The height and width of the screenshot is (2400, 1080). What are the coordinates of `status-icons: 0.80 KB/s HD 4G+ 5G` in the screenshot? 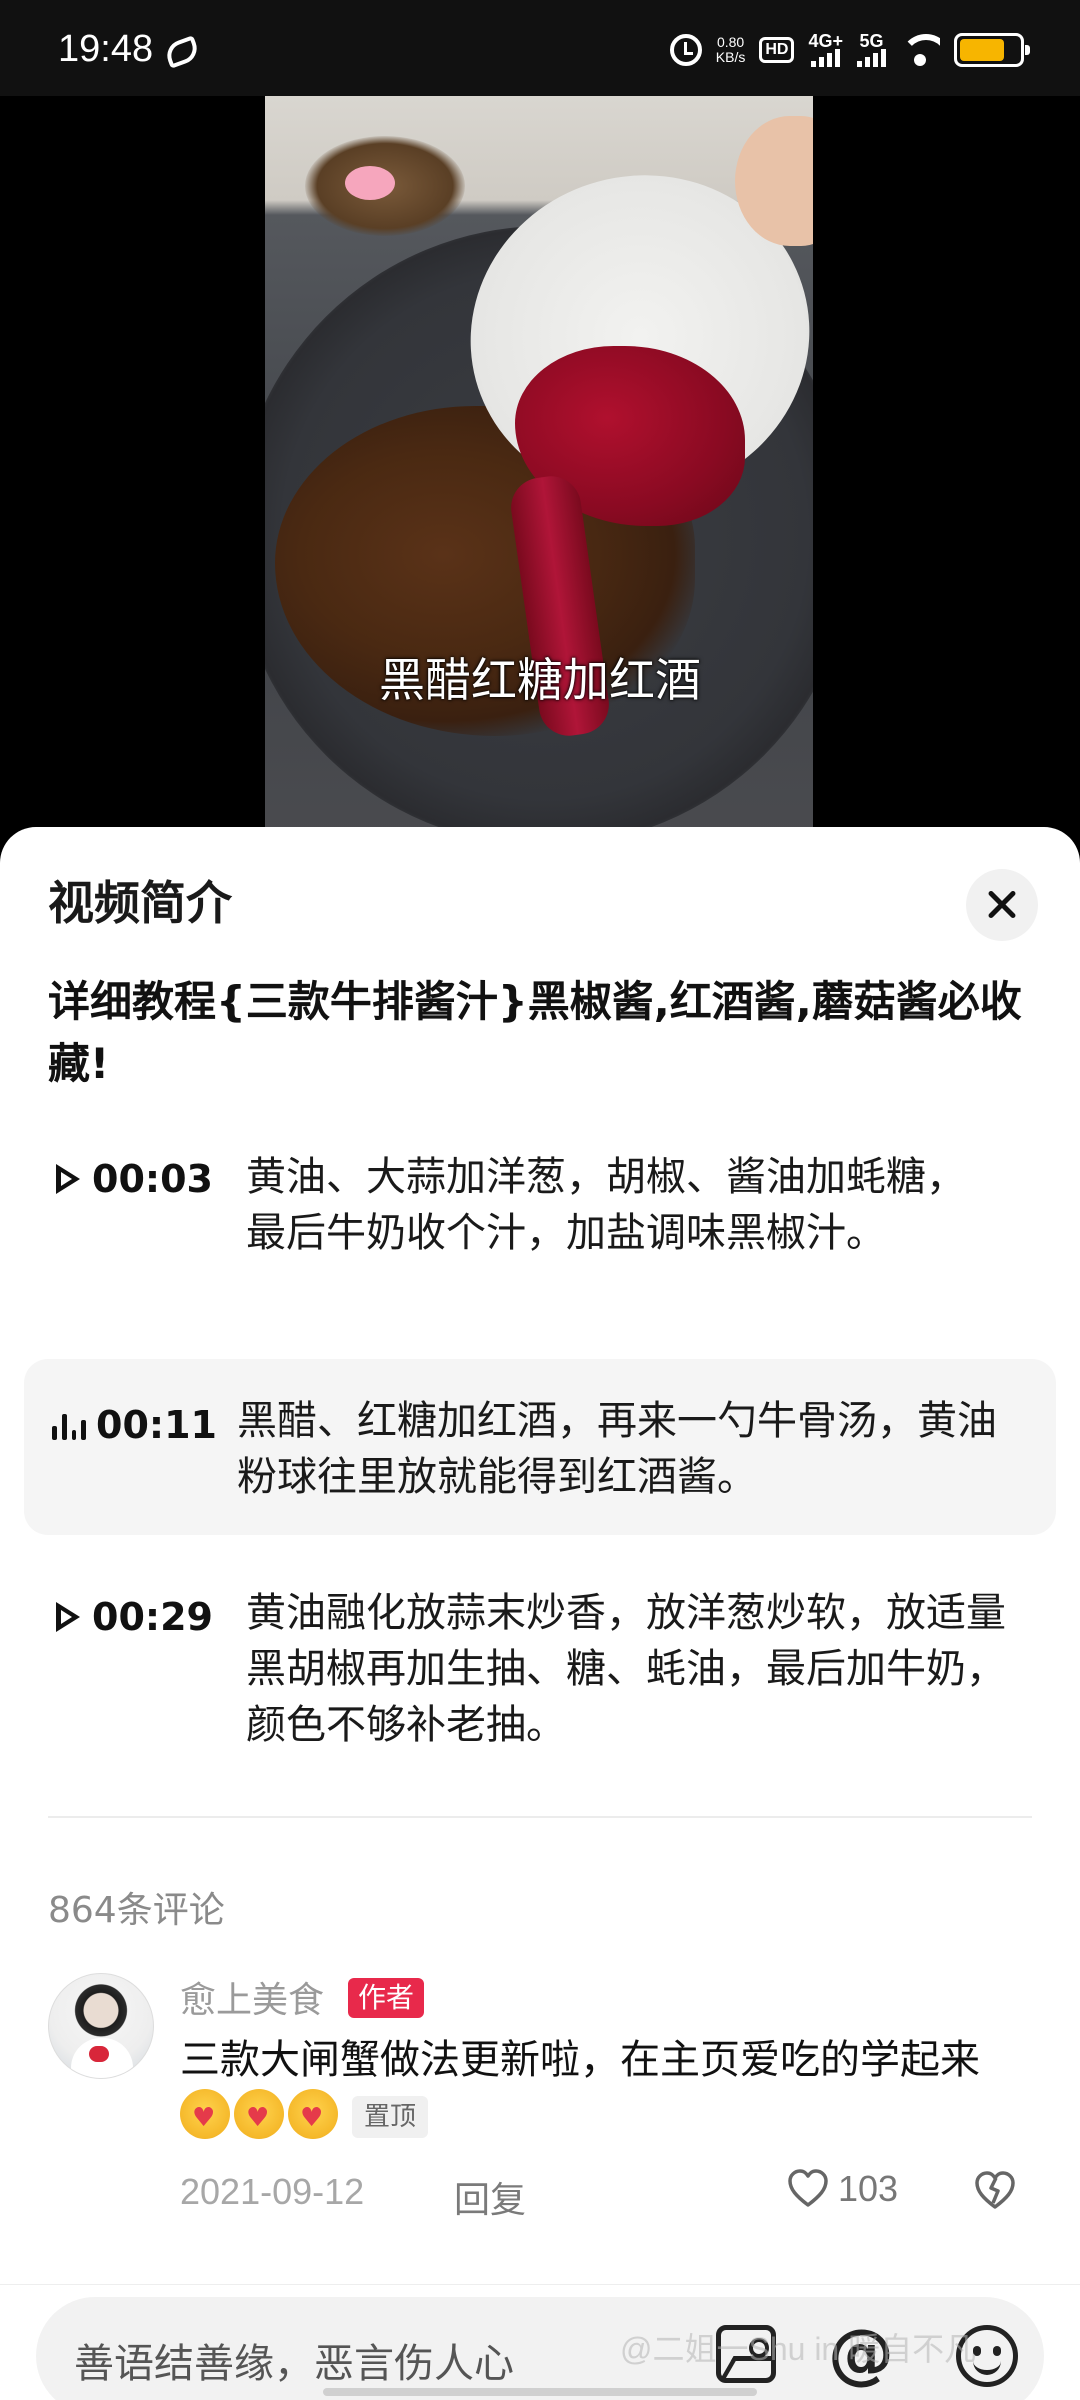 It's located at (849, 50).